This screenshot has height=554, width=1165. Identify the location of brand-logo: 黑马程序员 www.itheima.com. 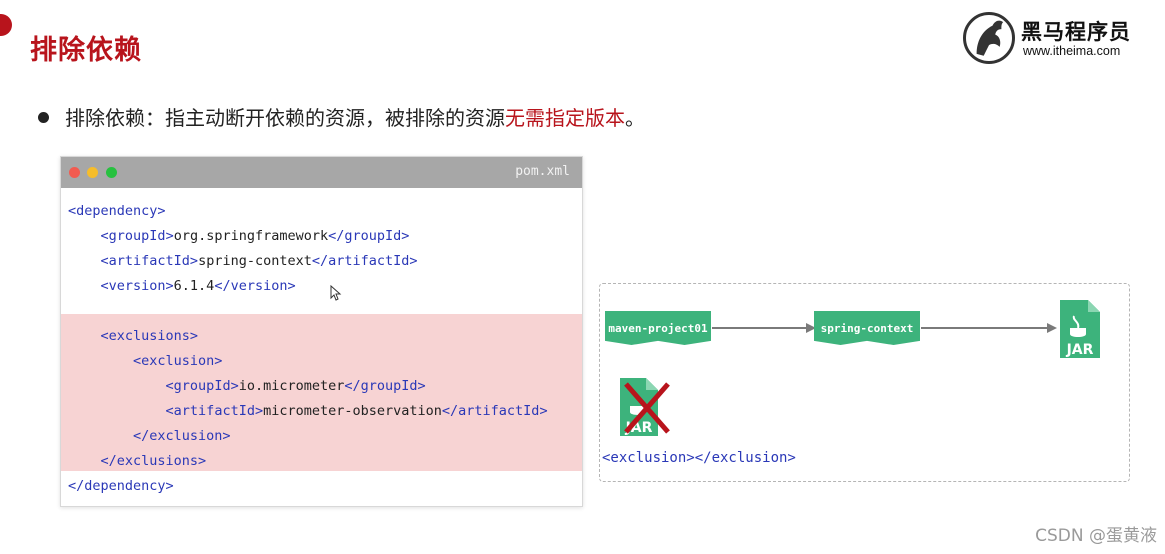
(1058, 38).